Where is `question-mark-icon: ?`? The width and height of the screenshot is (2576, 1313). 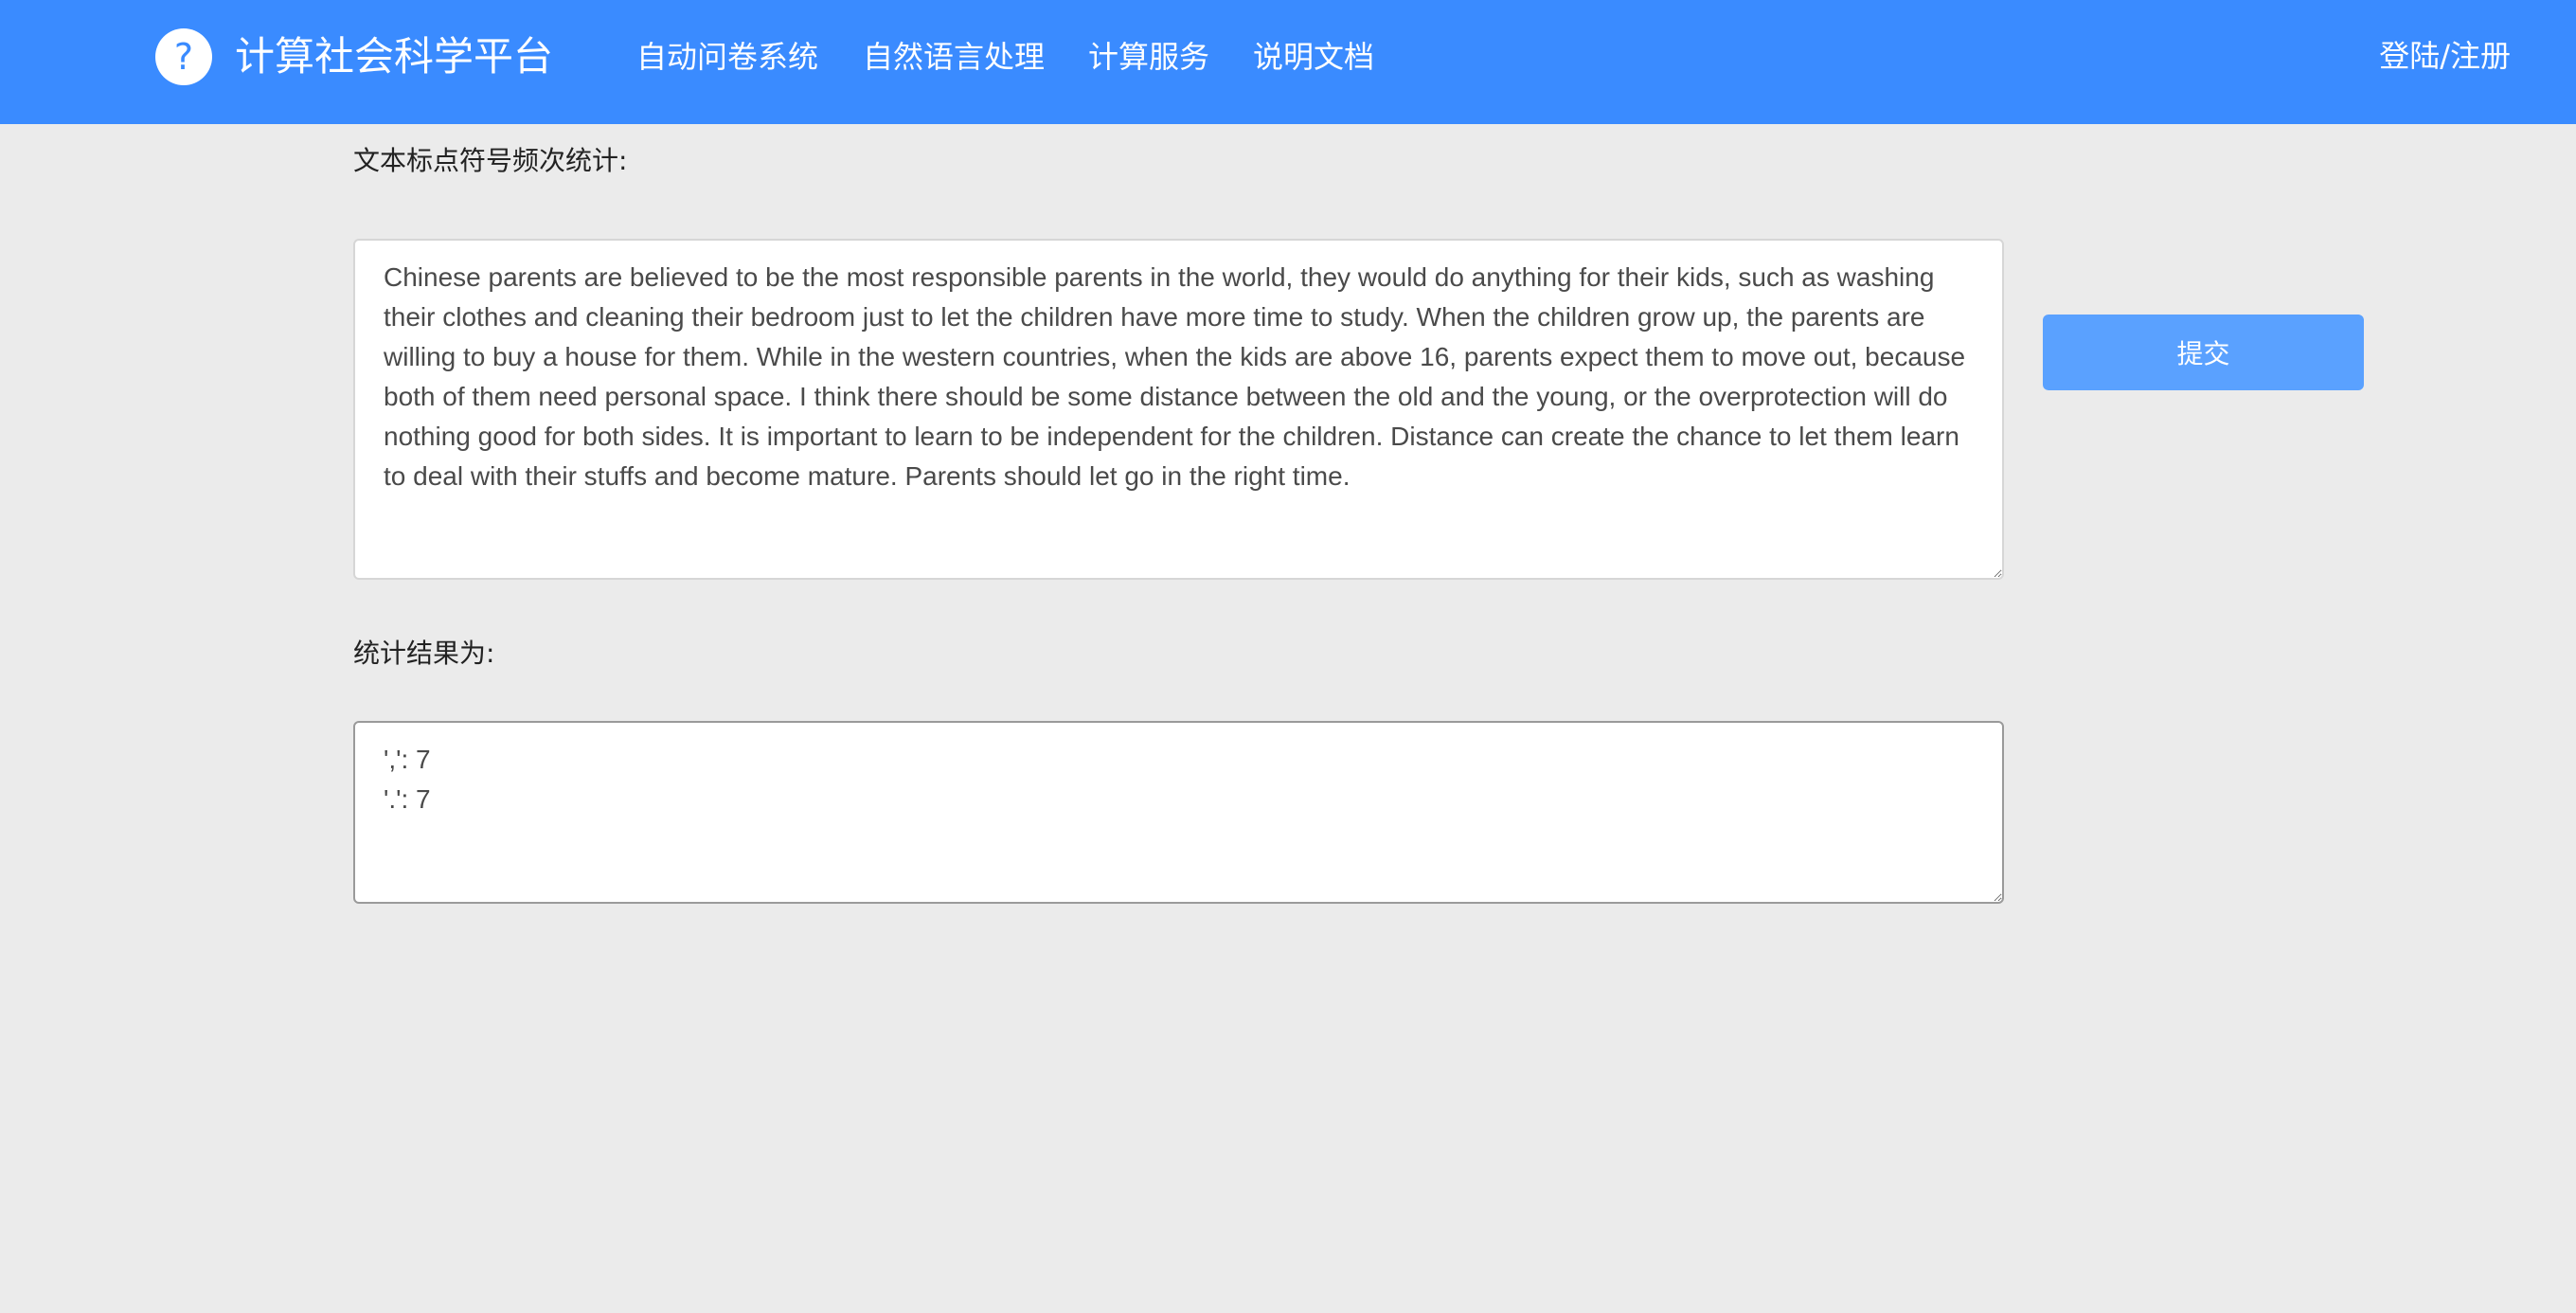 question-mark-icon: ? is located at coordinates (183, 56).